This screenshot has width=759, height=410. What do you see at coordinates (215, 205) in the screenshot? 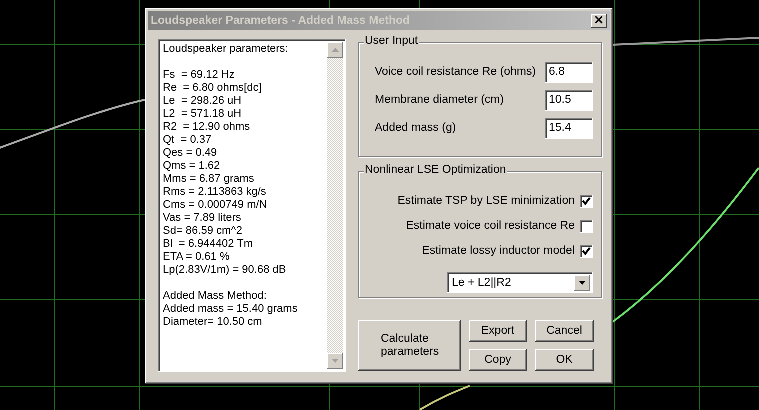
I see `result-line: Cms = 0.000749 m/N` at bounding box center [215, 205].